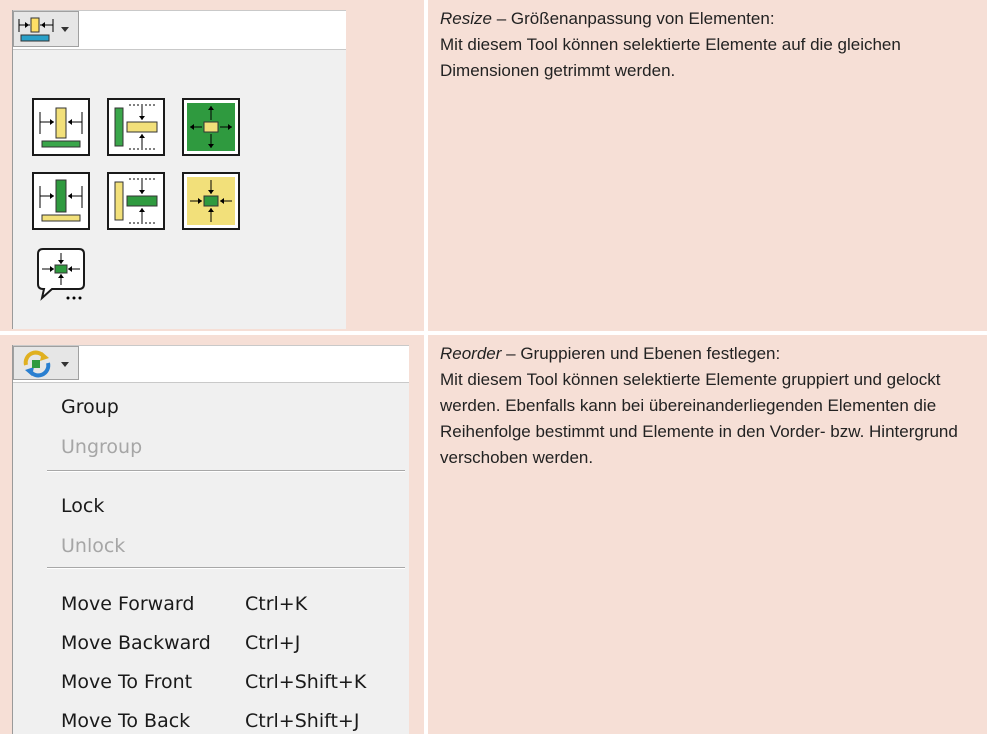 Image resolution: width=987 pixels, height=734 pixels. Describe the element at coordinates (641, 353) in the screenshot. I see `reorder-title-suffix: – Gruppieren und Ebenen festlegen:` at that location.